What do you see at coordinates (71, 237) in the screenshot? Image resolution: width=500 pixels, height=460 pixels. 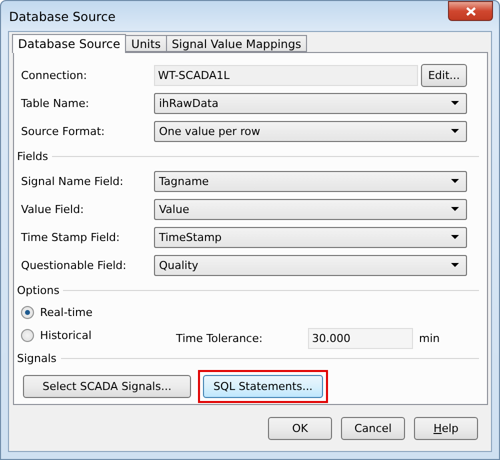 I see `field-label: Time Stamp Field:` at bounding box center [71, 237].